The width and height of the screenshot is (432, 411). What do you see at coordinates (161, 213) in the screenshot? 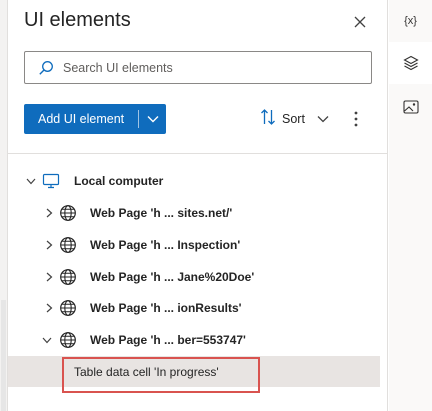
I see `tree-node-label: Web Page 'h ... sites.net/'` at bounding box center [161, 213].